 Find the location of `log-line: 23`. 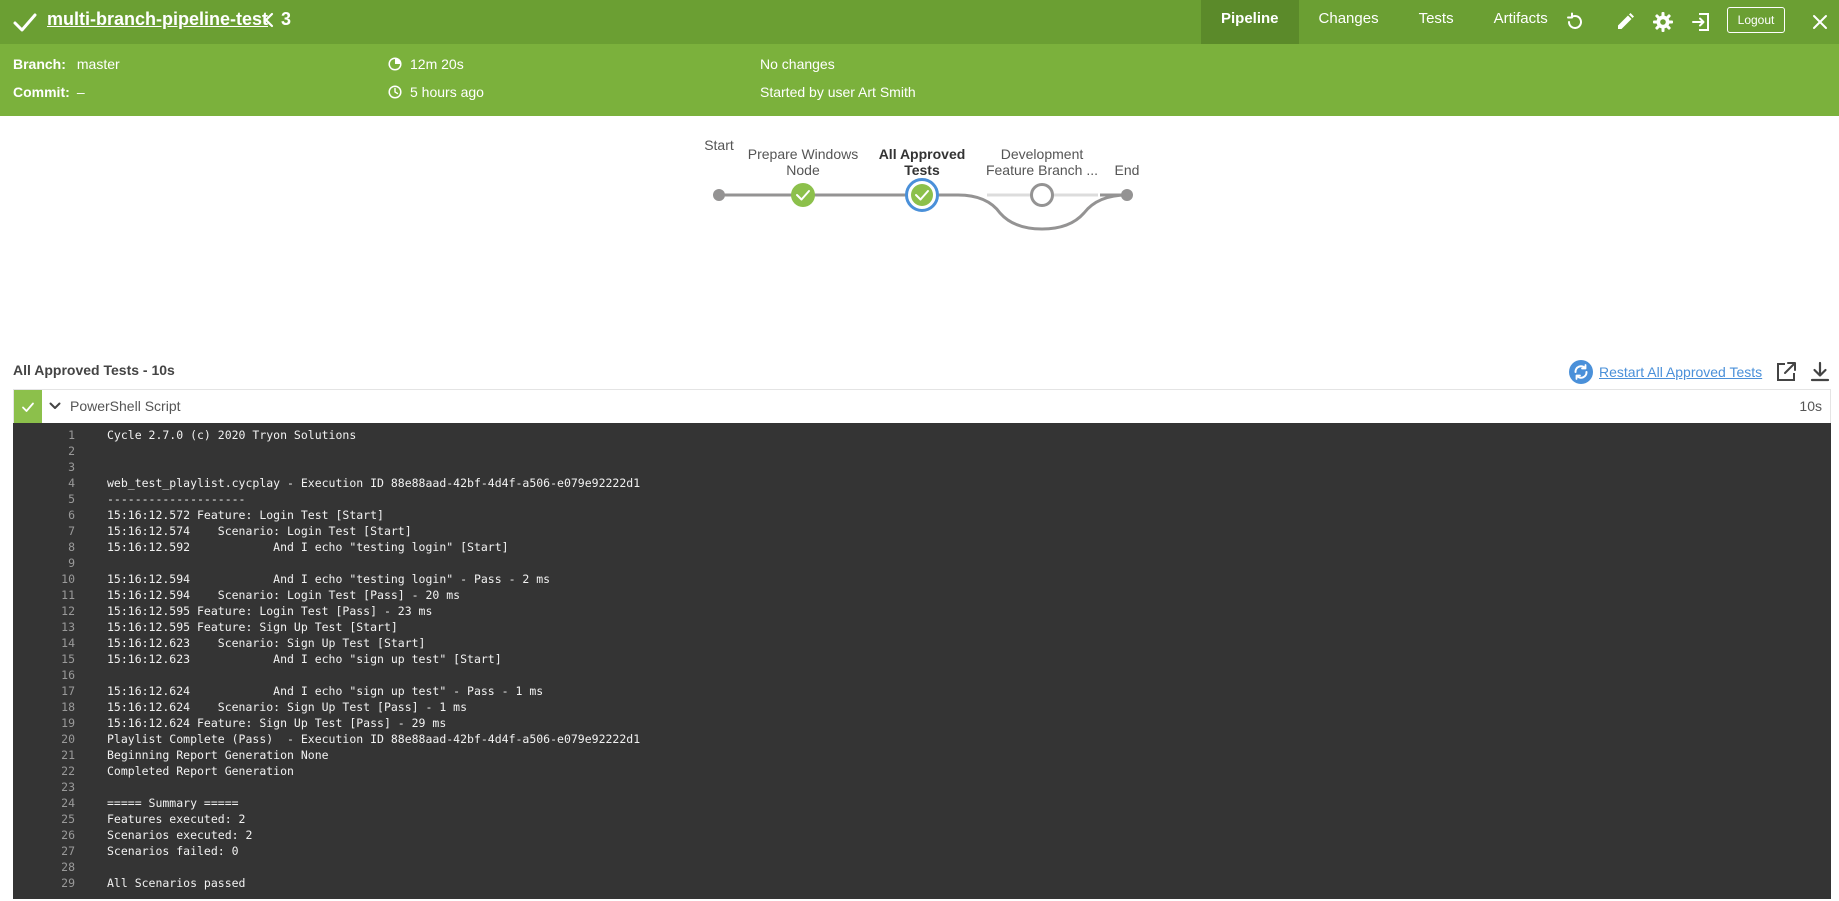

log-line: 23 is located at coordinates (922, 787).